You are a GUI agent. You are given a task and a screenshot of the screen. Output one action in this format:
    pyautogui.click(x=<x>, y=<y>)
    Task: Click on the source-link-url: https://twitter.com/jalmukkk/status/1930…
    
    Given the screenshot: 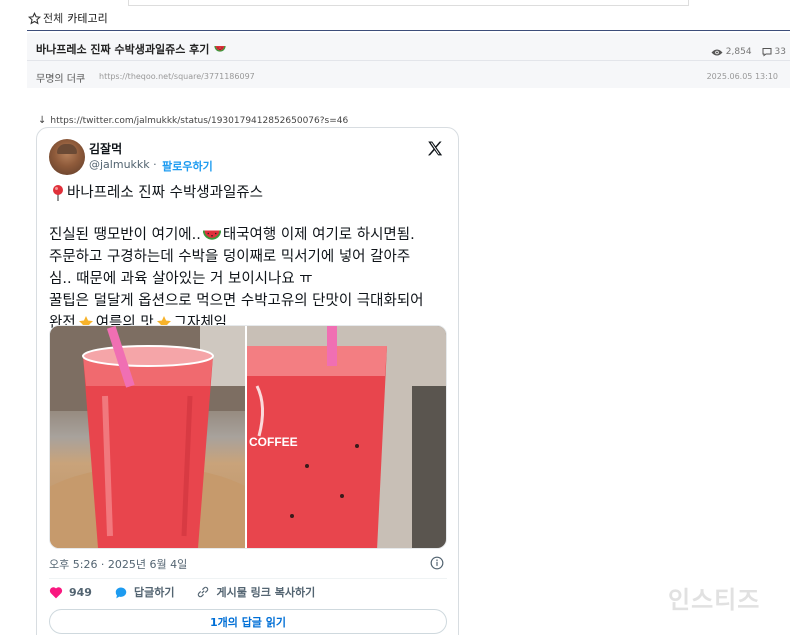 What is the action you would take?
    pyautogui.click(x=199, y=121)
    